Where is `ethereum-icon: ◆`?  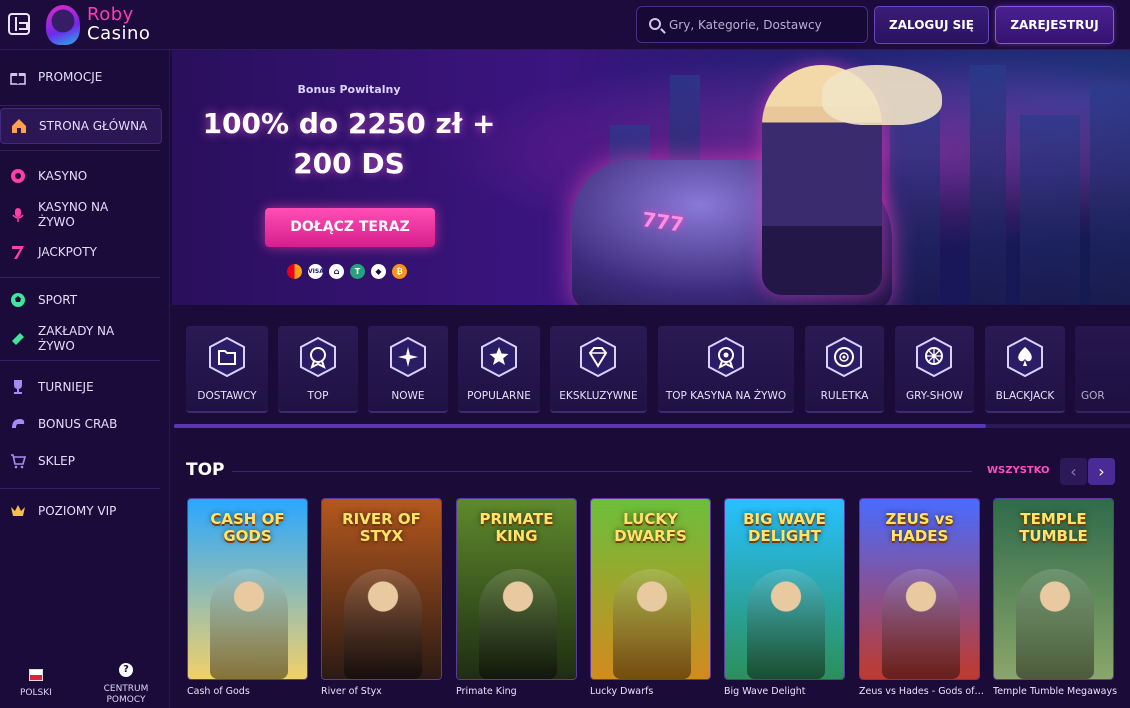
ethereum-icon: ◆ is located at coordinates (378, 271).